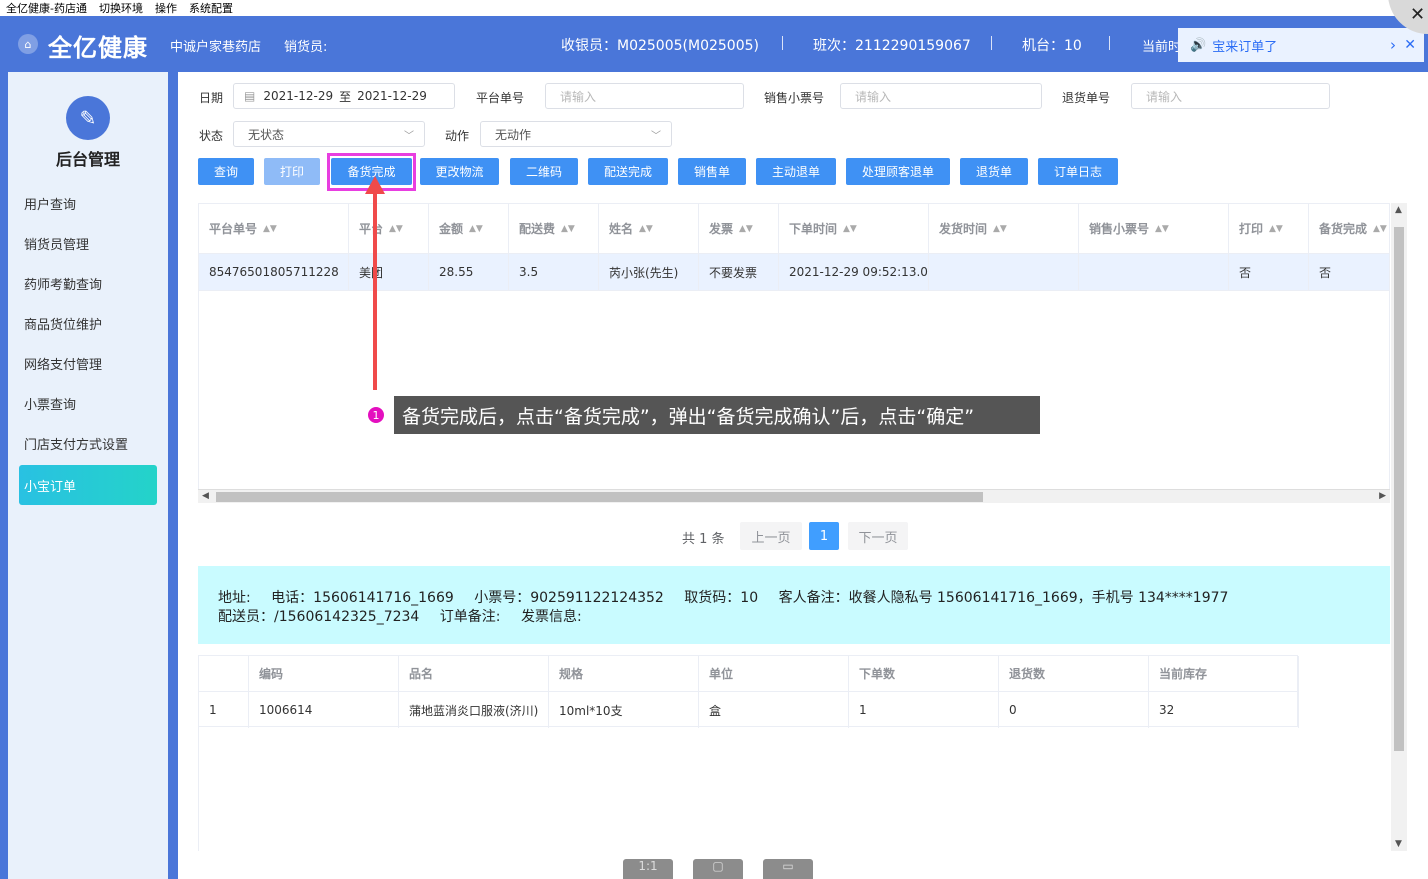 The height and width of the screenshot is (879, 1428). What do you see at coordinates (649, 272) in the screenshot?
I see `table-cell: 芮小张(先生)` at bounding box center [649, 272].